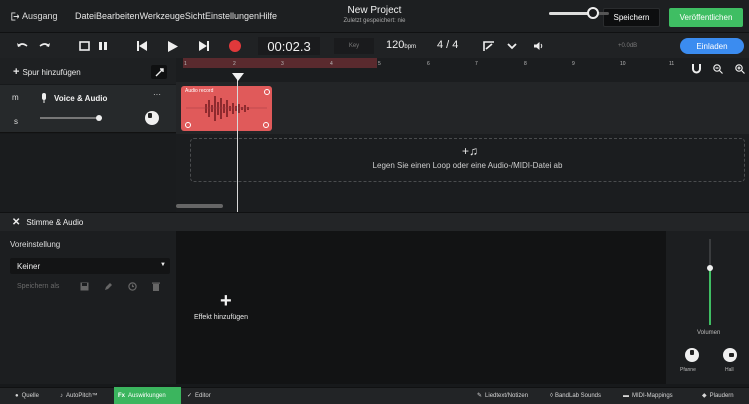  Describe the element at coordinates (152, 118) in the screenshot. I see `track-pan-knob` at that location.